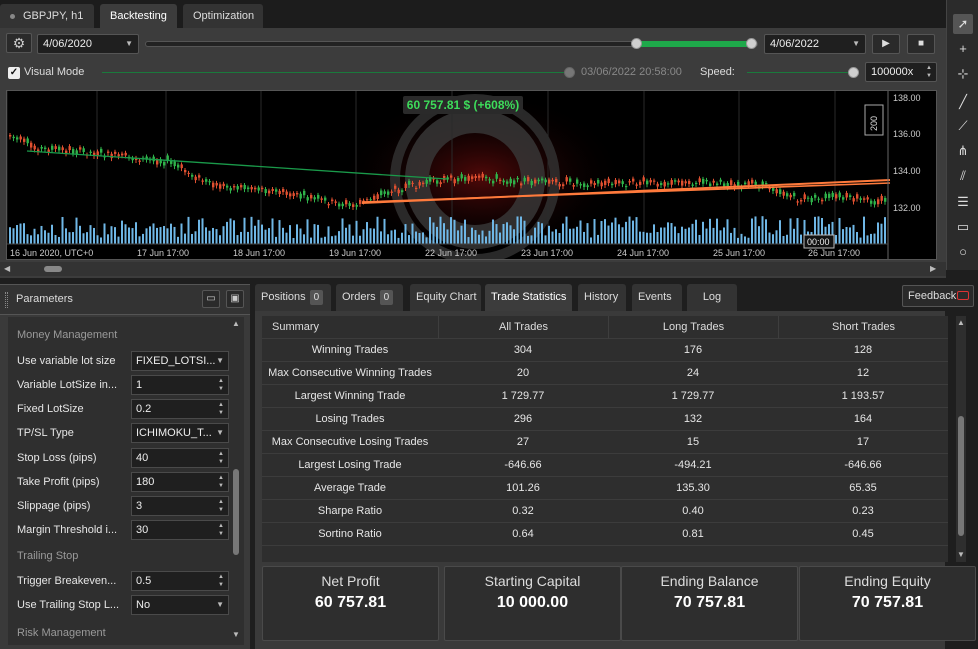  Describe the element at coordinates (963, 74) in the screenshot. I see `measure-icon: ⊹` at that location.